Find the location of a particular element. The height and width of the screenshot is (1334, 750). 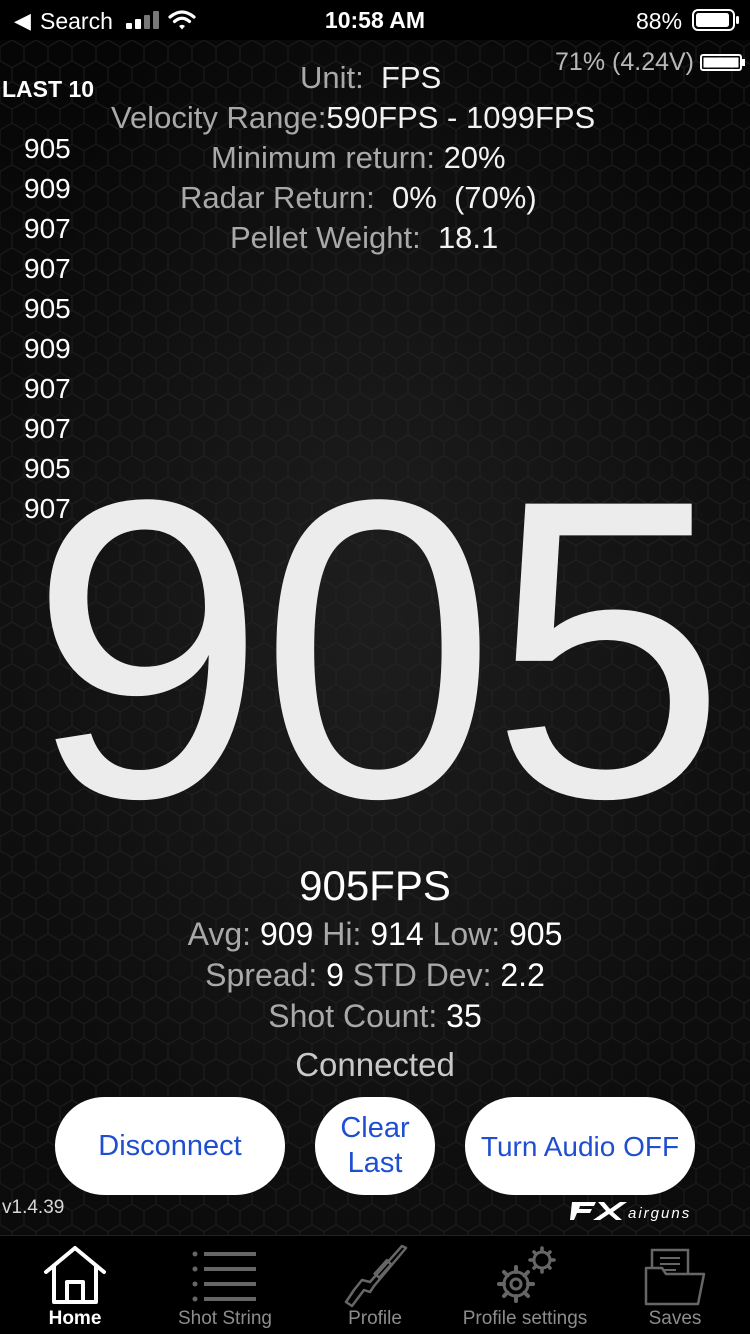

tab-profile-settings-label: Profile settings is located at coordinates (525, 1318).